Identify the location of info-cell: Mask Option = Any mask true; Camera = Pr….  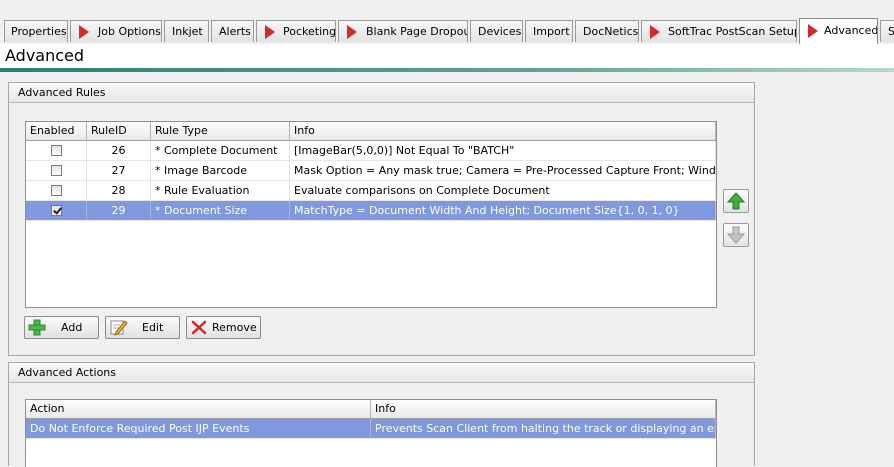
(503, 171).